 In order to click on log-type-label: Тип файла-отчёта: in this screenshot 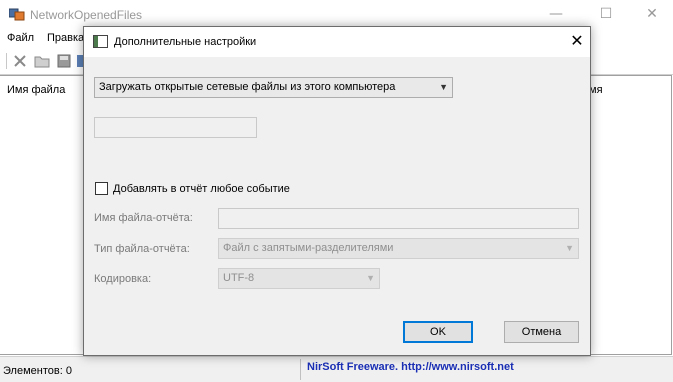, I will do `click(142, 249)`.